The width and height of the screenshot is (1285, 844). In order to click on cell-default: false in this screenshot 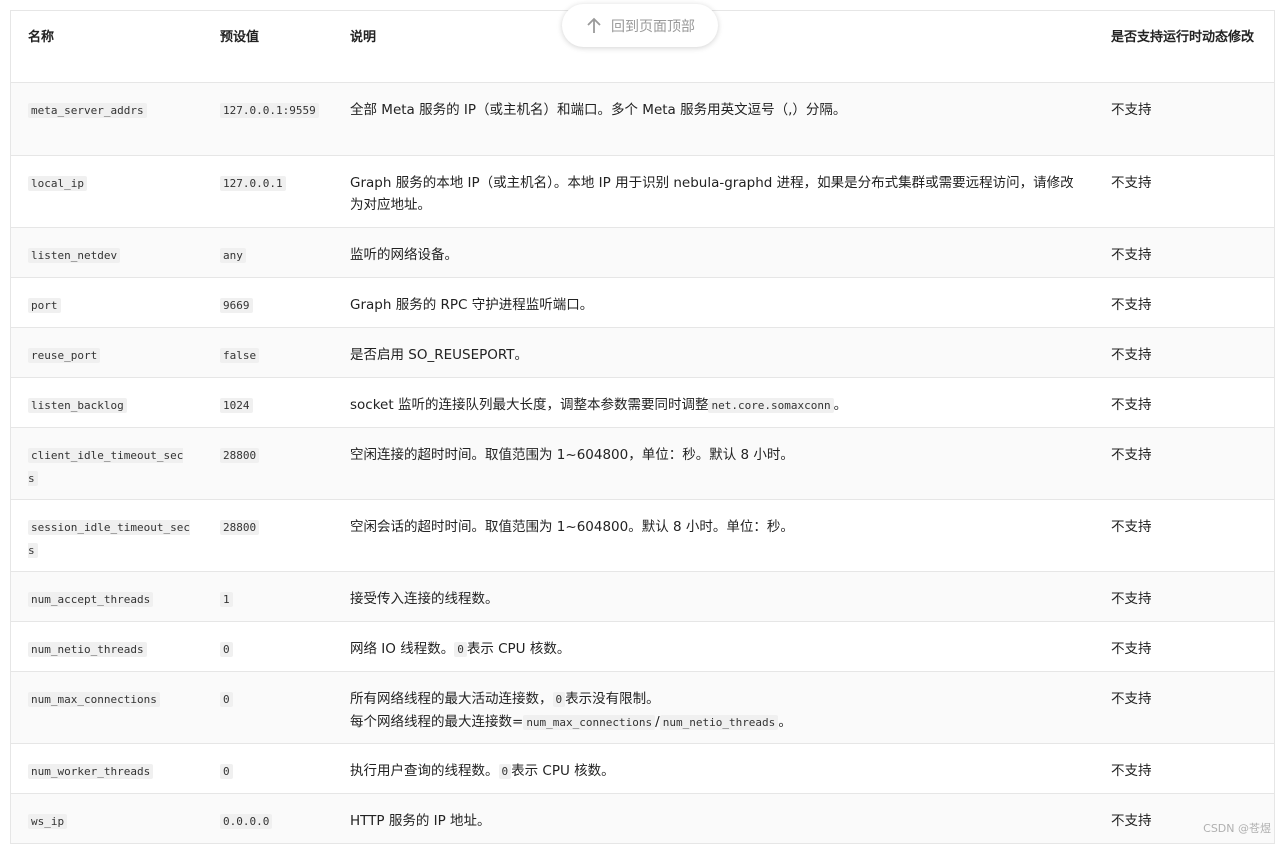, I will do `click(268, 352)`.